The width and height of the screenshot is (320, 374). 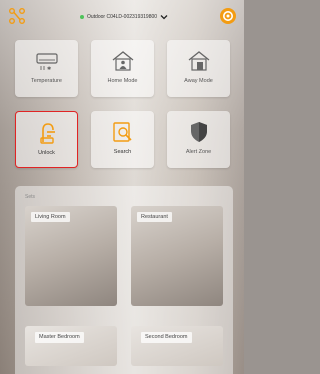 I want to click on home-mode-tile: Home Mode, so click(x=122, y=68).